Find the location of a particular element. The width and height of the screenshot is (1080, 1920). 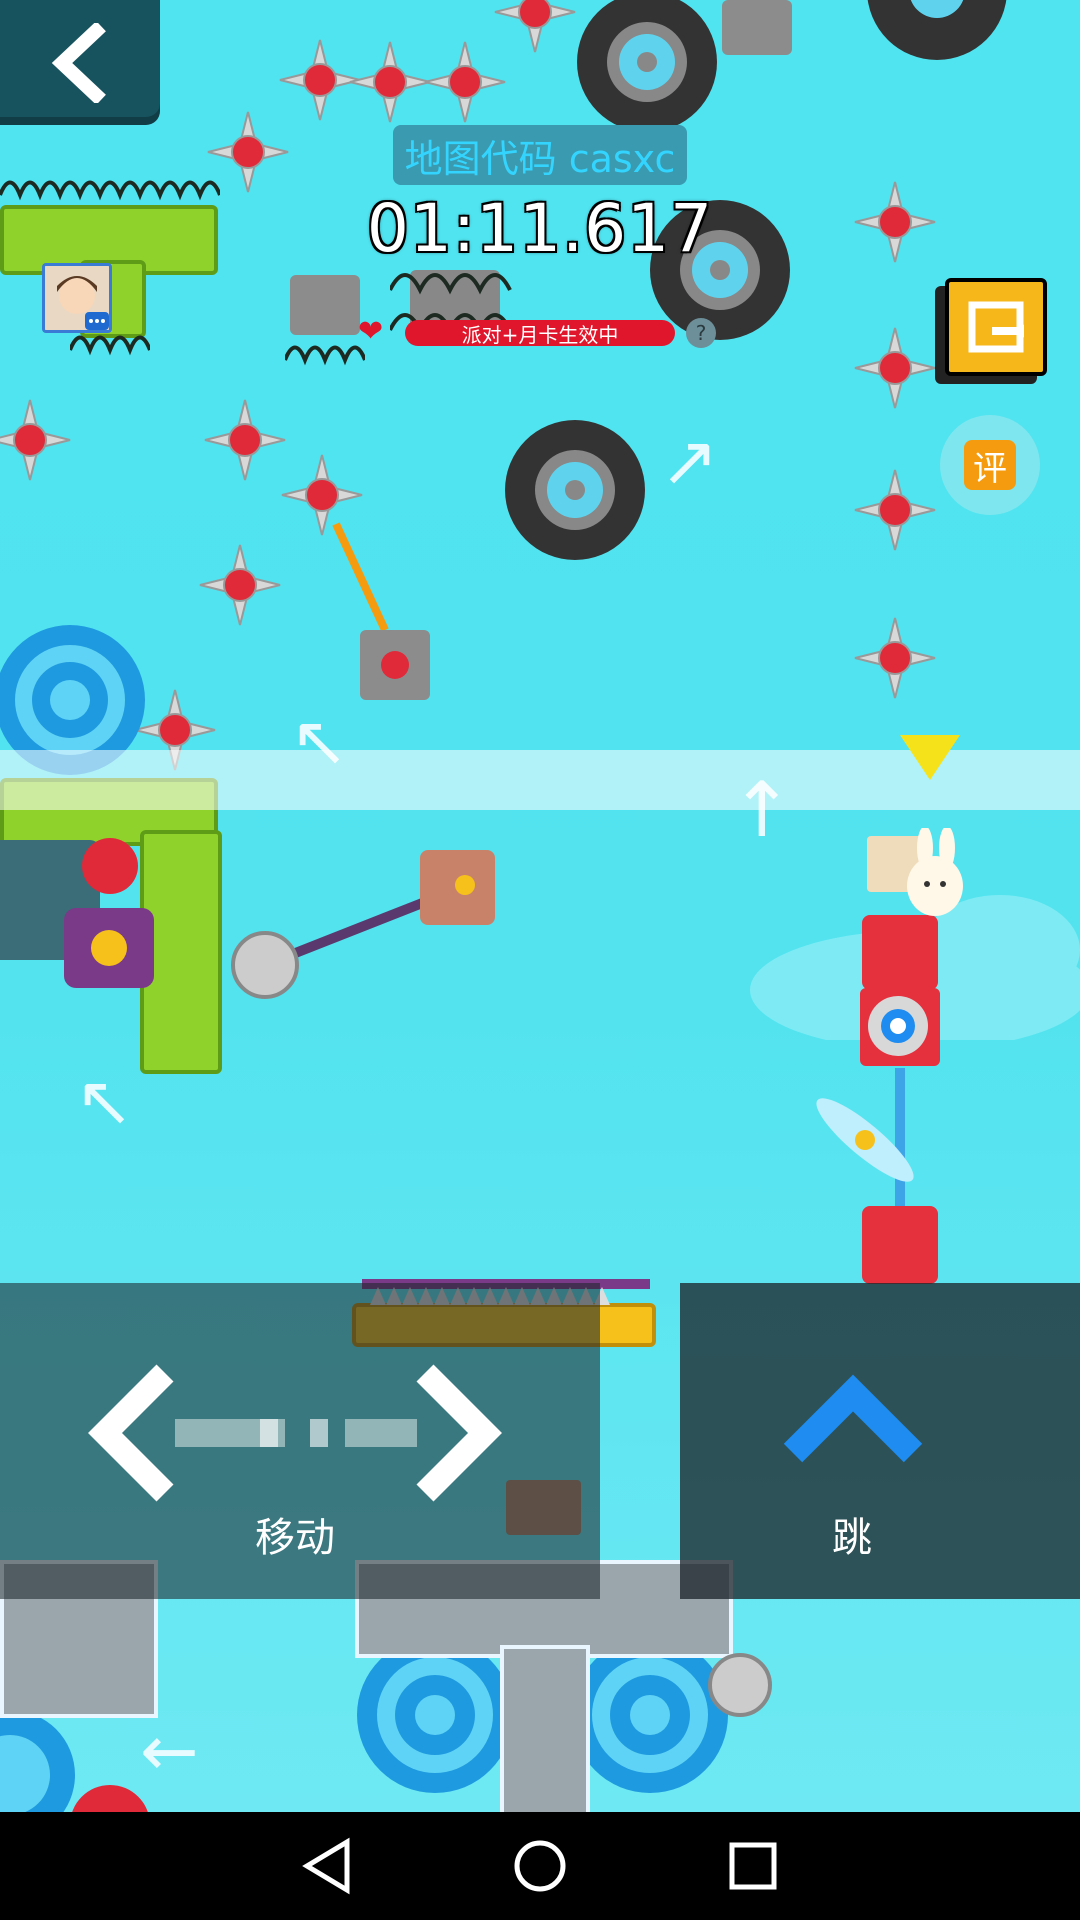

boxing-glove is located at coordinates (110, 1798).